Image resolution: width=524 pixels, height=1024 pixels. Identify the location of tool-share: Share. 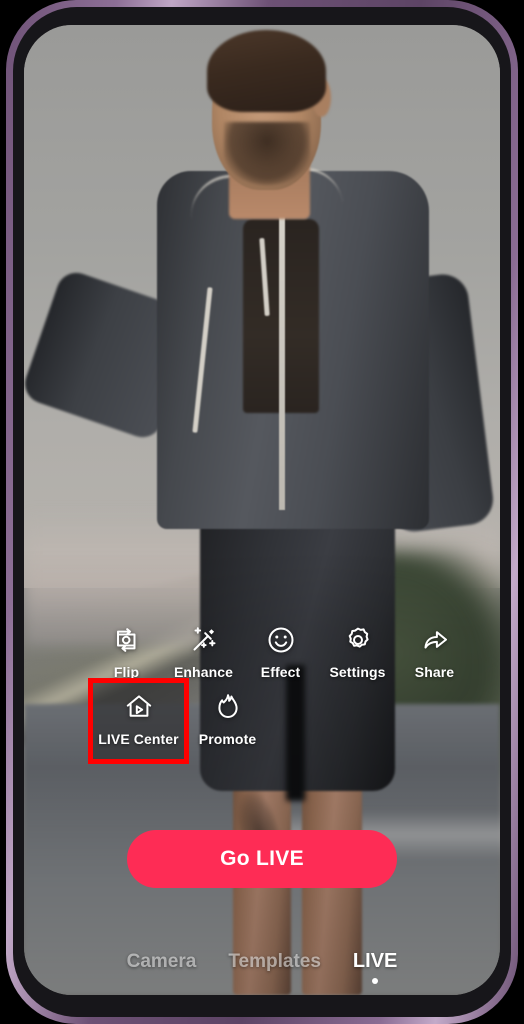
(434, 651).